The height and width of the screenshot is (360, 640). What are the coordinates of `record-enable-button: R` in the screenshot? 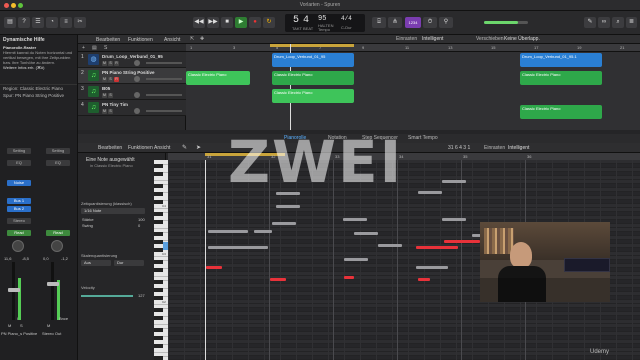 It's located at (116, 79).